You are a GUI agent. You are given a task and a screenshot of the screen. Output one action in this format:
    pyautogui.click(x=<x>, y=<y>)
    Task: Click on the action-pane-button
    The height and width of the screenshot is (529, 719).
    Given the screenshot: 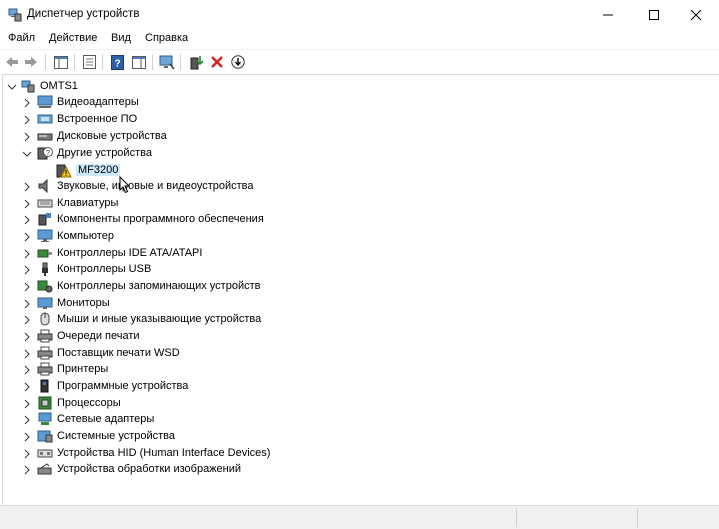 What is the action you would take?
    pyautogui.click(x=139, y=62)
    